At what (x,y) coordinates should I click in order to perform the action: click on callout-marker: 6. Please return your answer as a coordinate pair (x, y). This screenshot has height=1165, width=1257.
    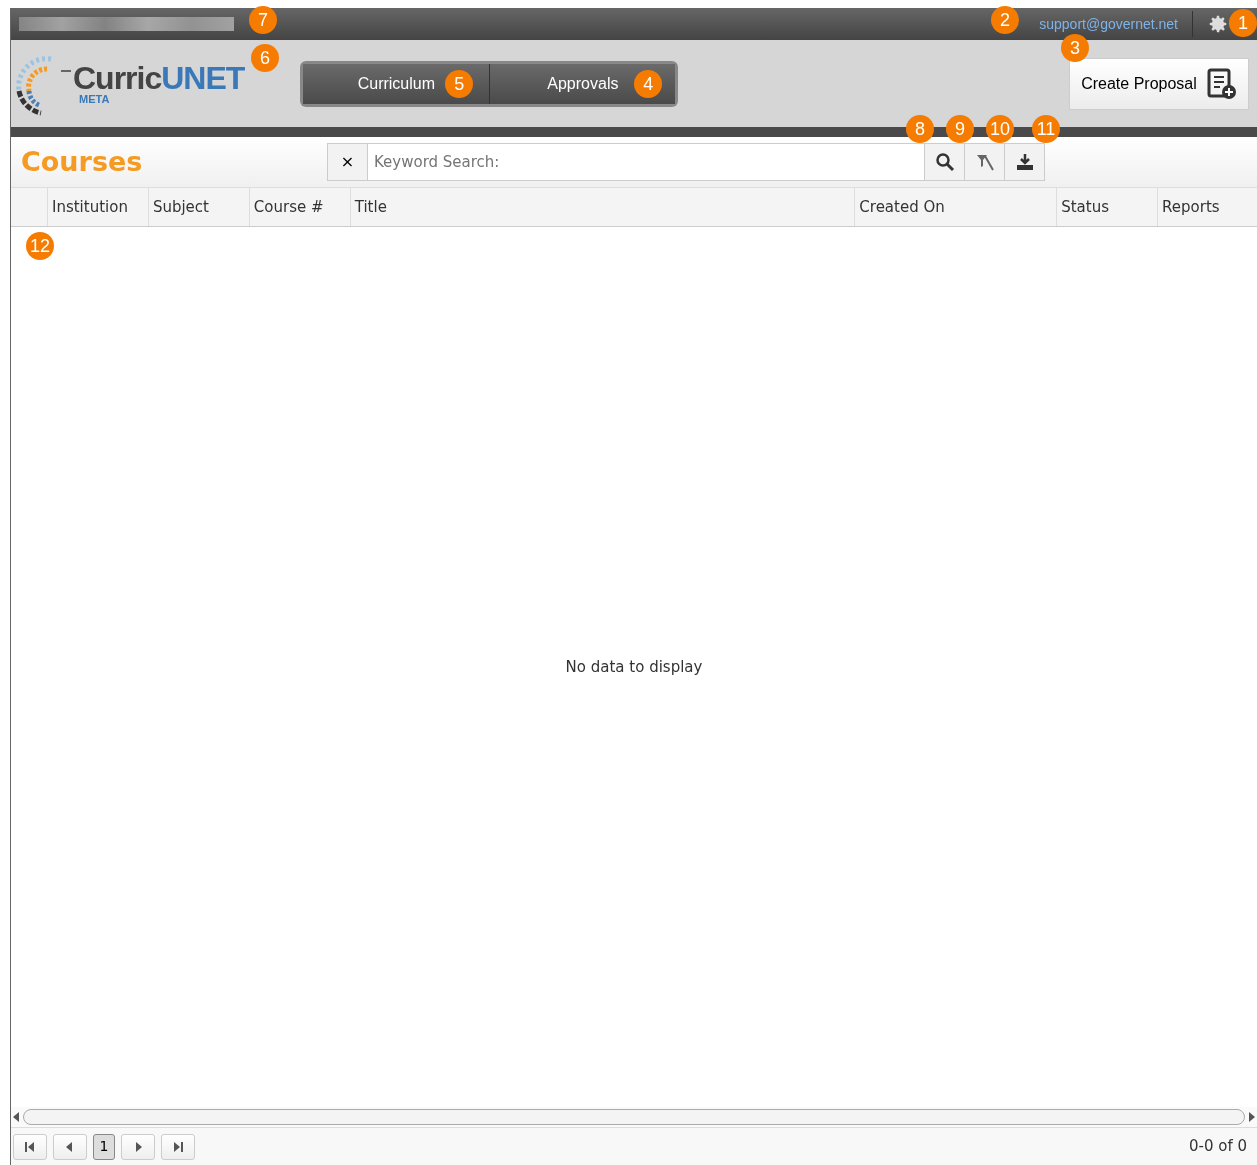
    Looking at the image, I should click on (265, 58).